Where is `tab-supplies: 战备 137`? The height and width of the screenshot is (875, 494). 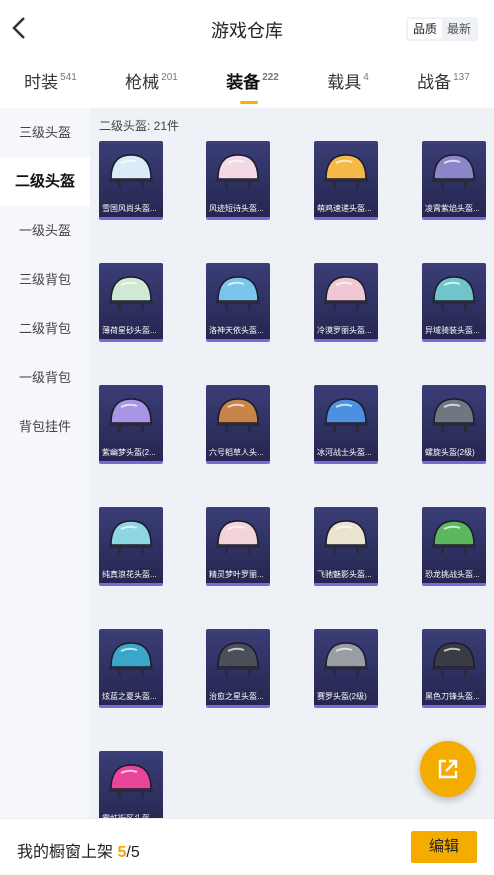 tab-supplies: 战备 137 is located at coordinates (443, 83).